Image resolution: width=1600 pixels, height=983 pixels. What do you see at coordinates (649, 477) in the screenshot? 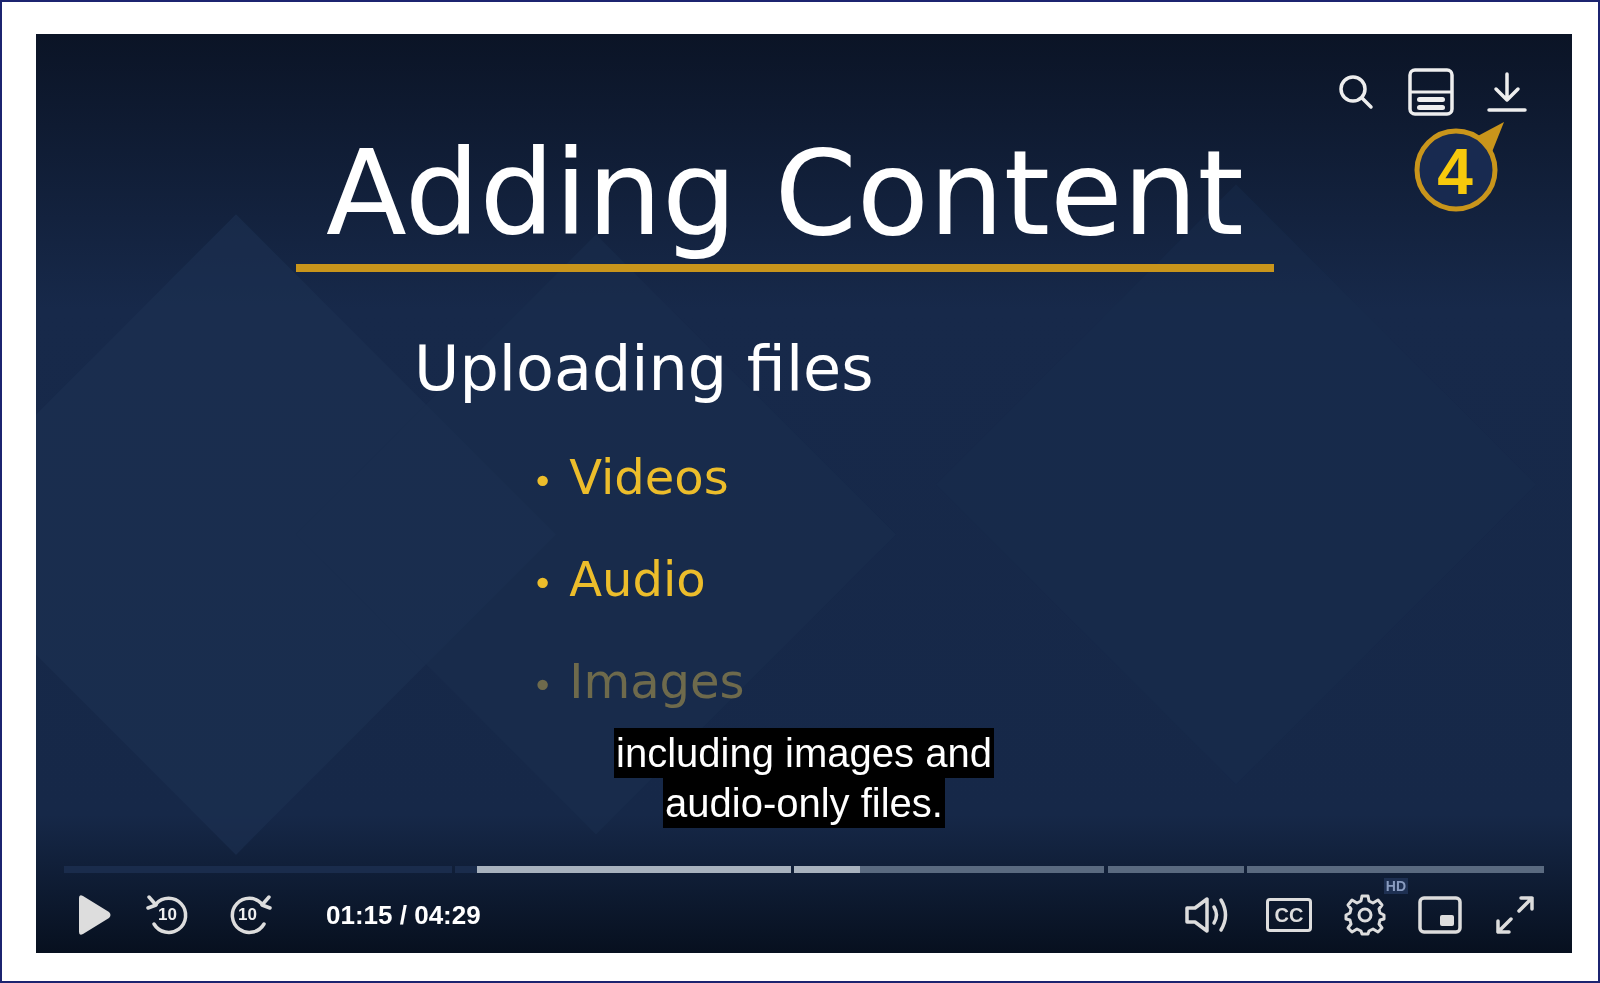
I see `bullet-text: Videos` at bounding box center [649, 477].